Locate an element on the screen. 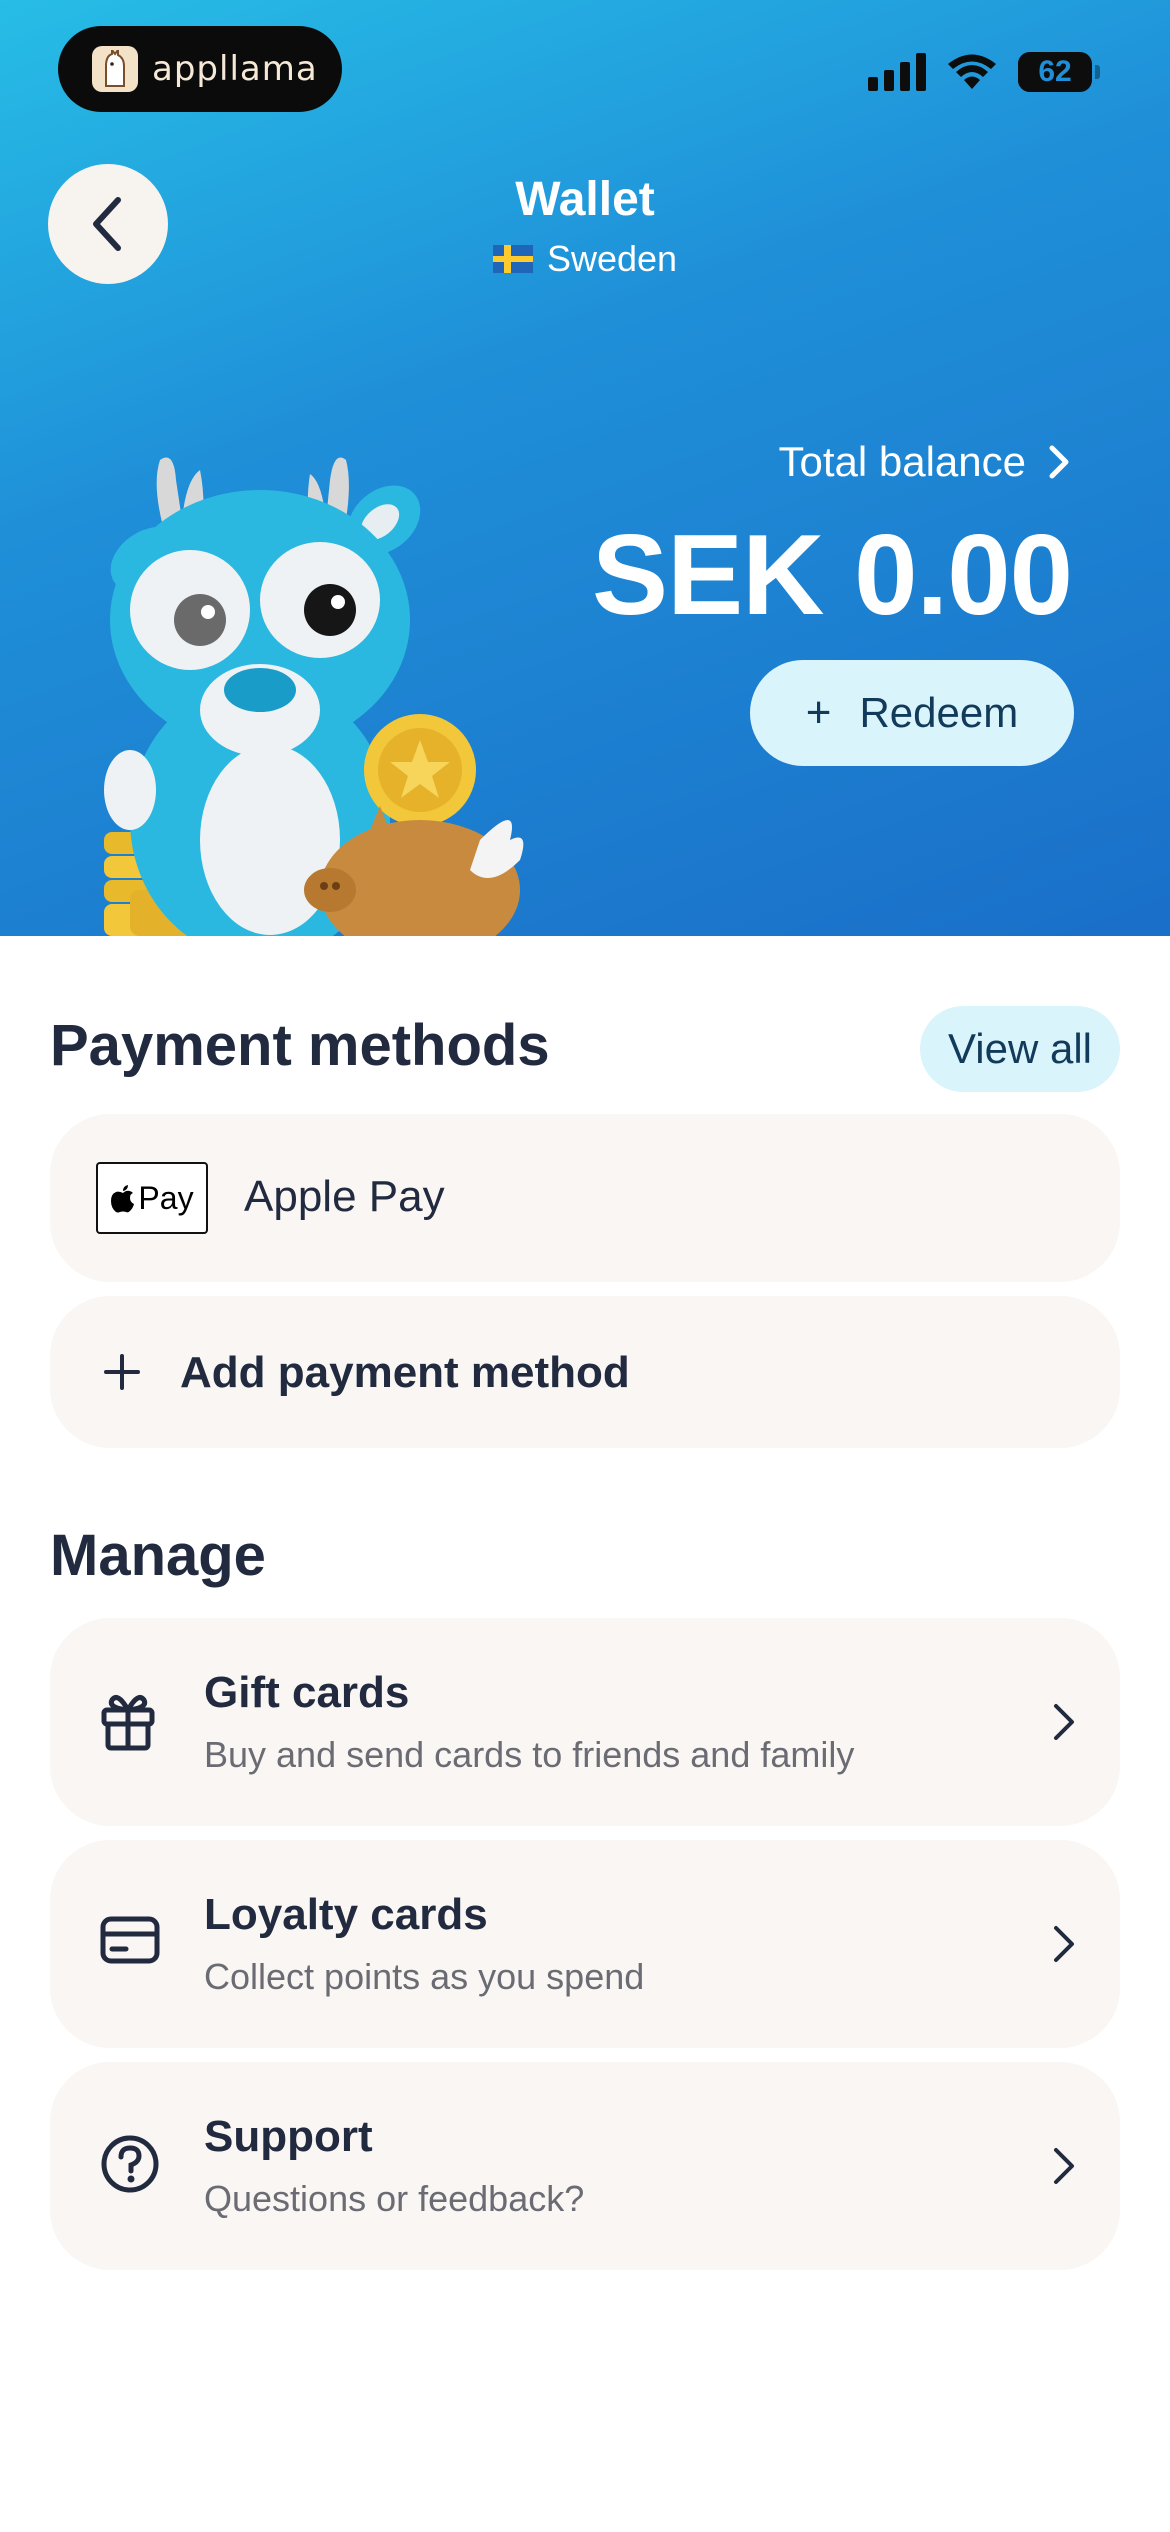 This screenshot has height=2532, width=1170. cellular-signal-icon is located at coordinates (897, 72).